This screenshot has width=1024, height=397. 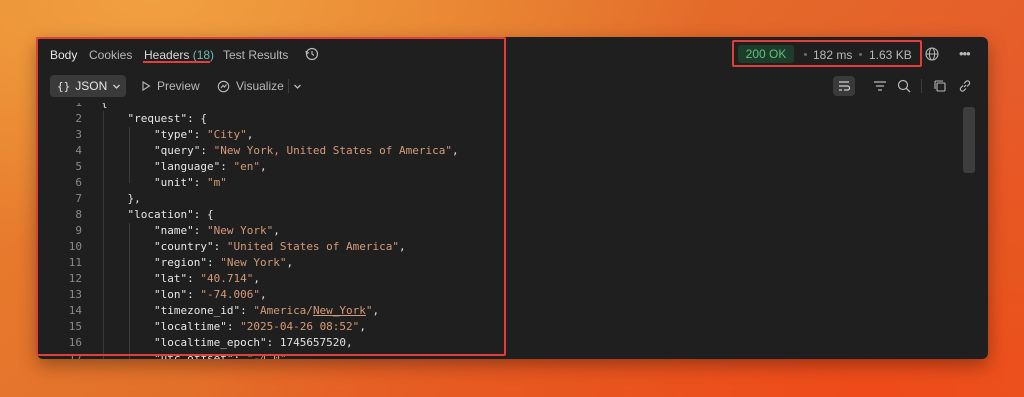 I want to click on tab-headers-label: Headers, so click(x=167, y=55).